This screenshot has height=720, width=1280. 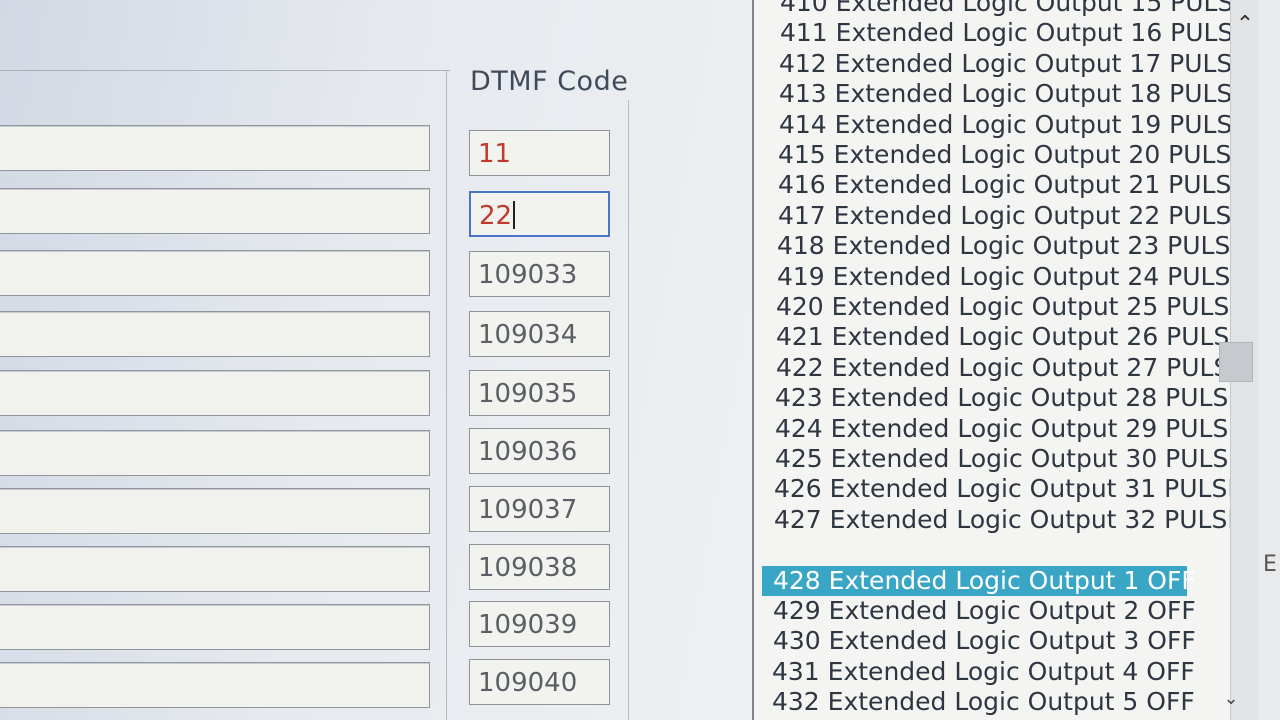 I want to click on adjacent-panel-label: E, so click(x=1270, y=564).